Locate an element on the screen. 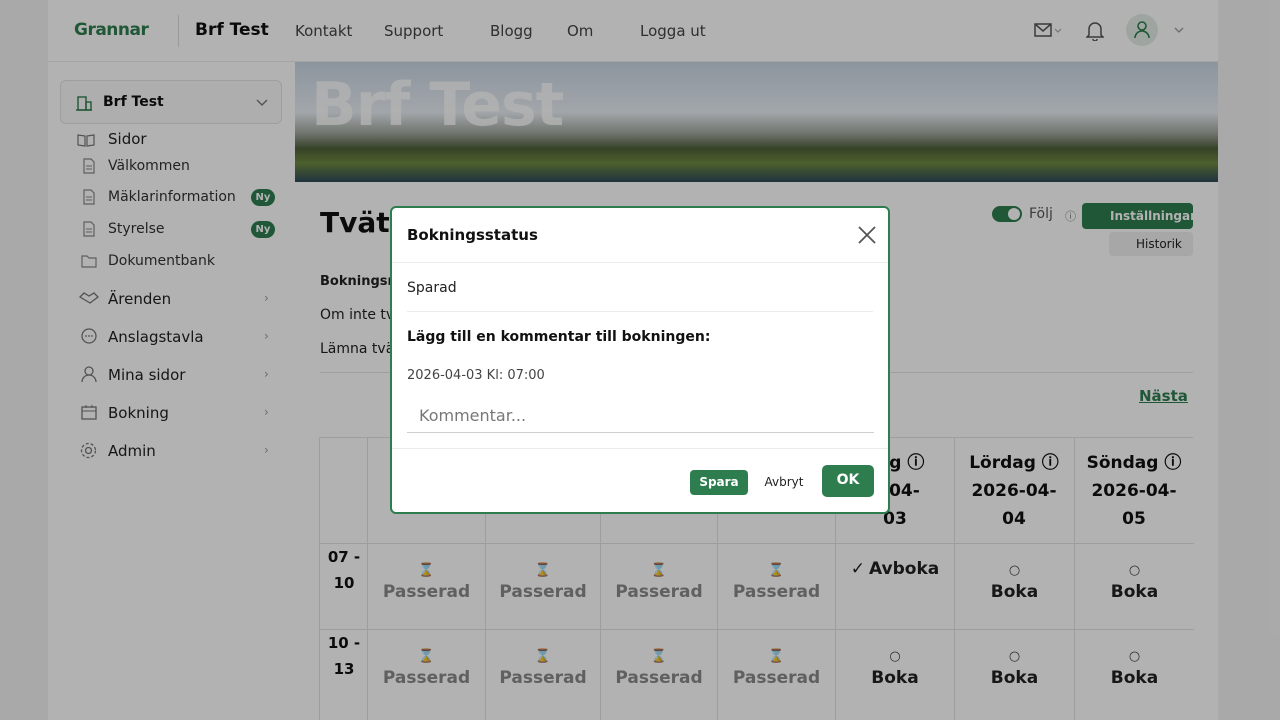 This screenshot has height=720, width=1280. booking-status-text: Sparad is located at coordinates (432, 288).